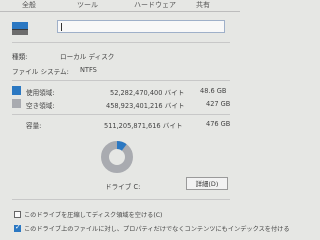  What do you see at coordinates (87, 57) in the screenshot?
I see `type-value: ローカル ディスク` at bounding box center [87, 57].